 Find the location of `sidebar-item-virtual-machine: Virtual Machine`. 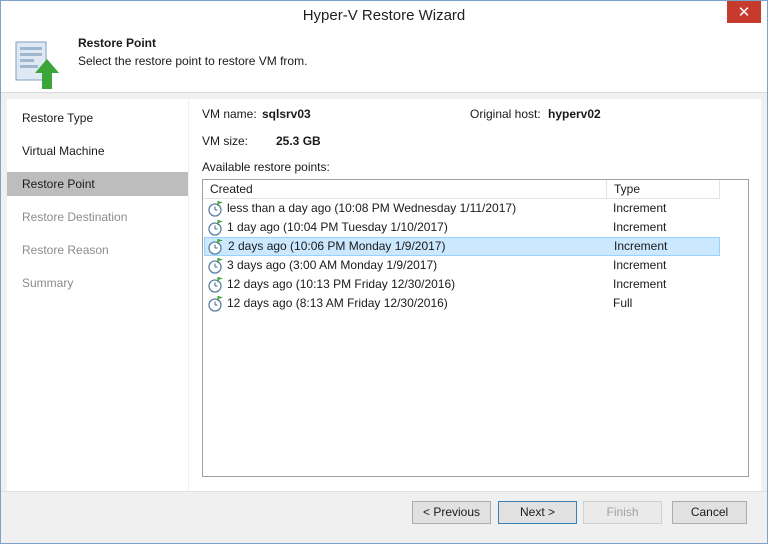

sidebar-item-virtual-machine: Virtual Machine is located at coordinates (97, 151).